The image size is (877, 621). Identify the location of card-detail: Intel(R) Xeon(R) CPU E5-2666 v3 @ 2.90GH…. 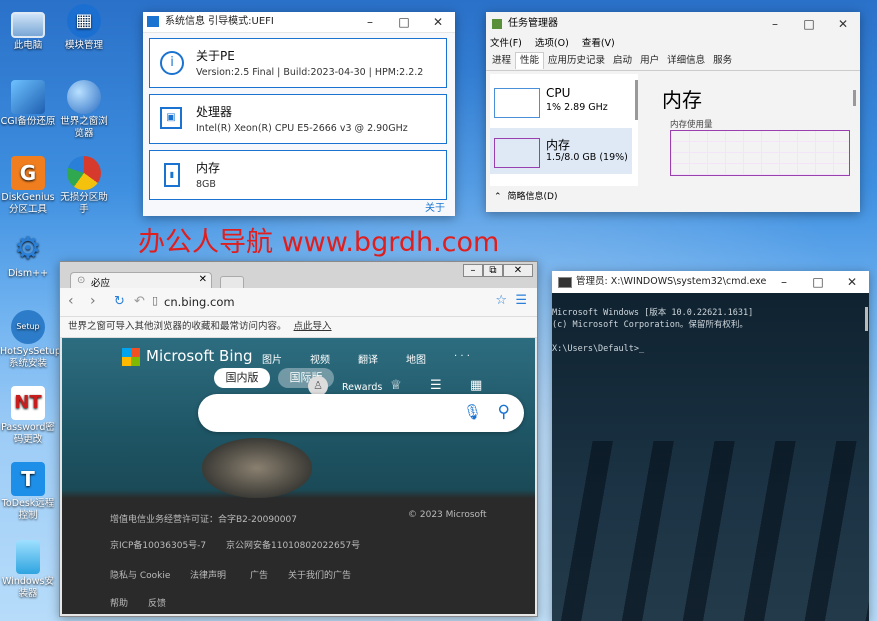
(302, 128).